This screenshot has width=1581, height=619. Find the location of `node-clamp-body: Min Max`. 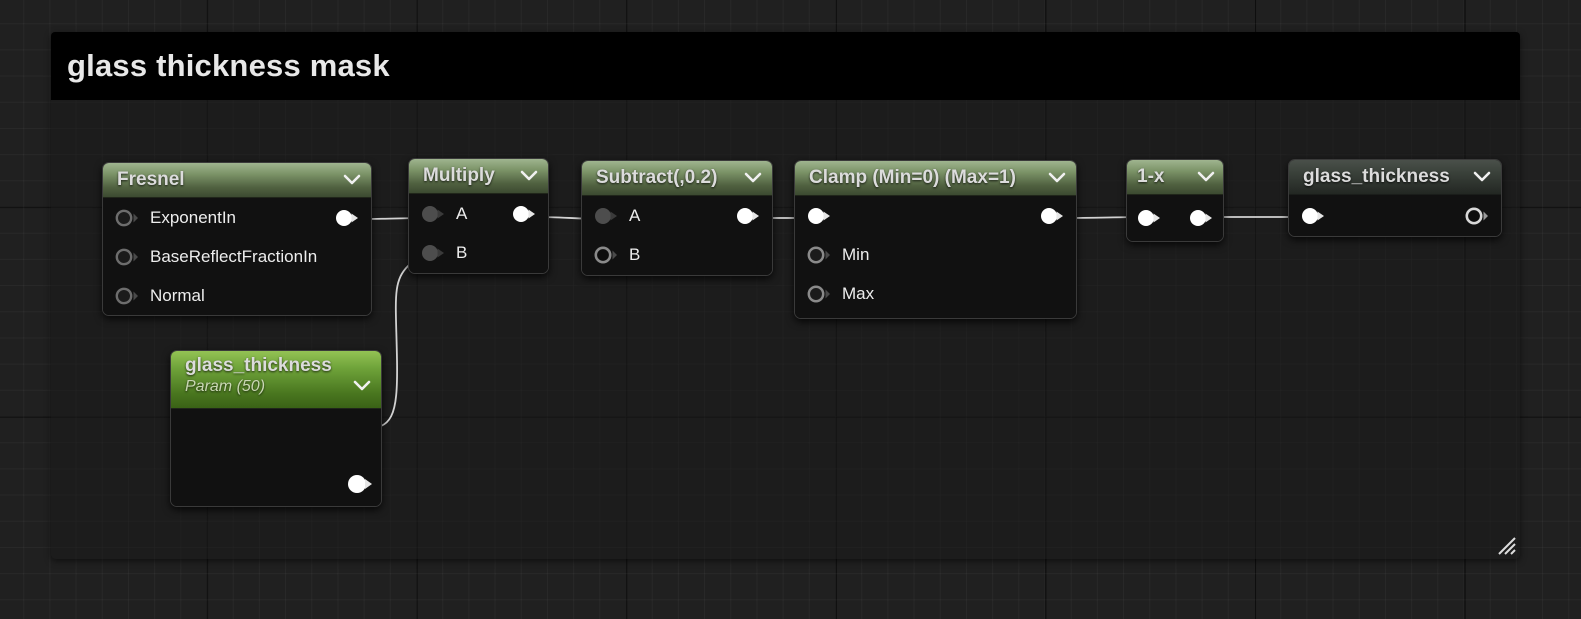

node-clamp-body: Min Max is located at coordinates (935, 257).